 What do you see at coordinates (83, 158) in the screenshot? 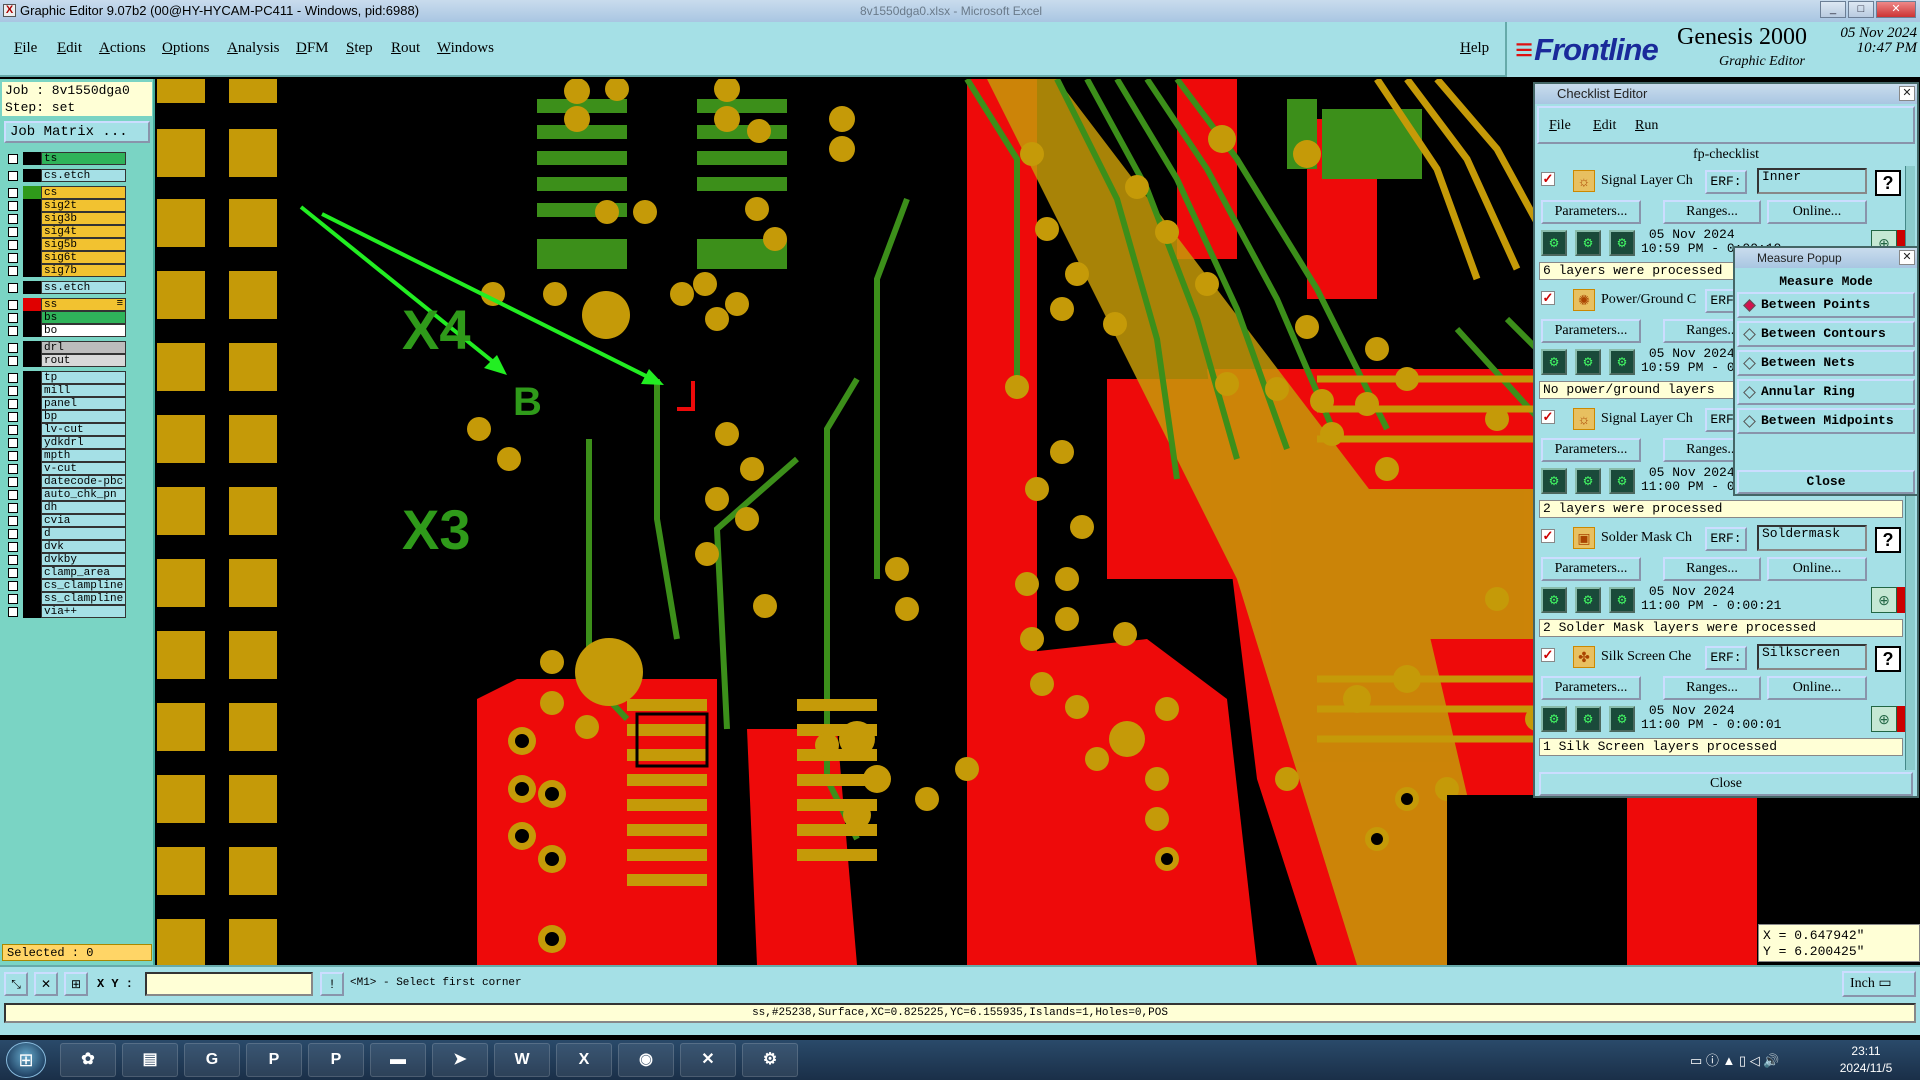
I see `layer-name: ts` at bounding box center [83, 158].